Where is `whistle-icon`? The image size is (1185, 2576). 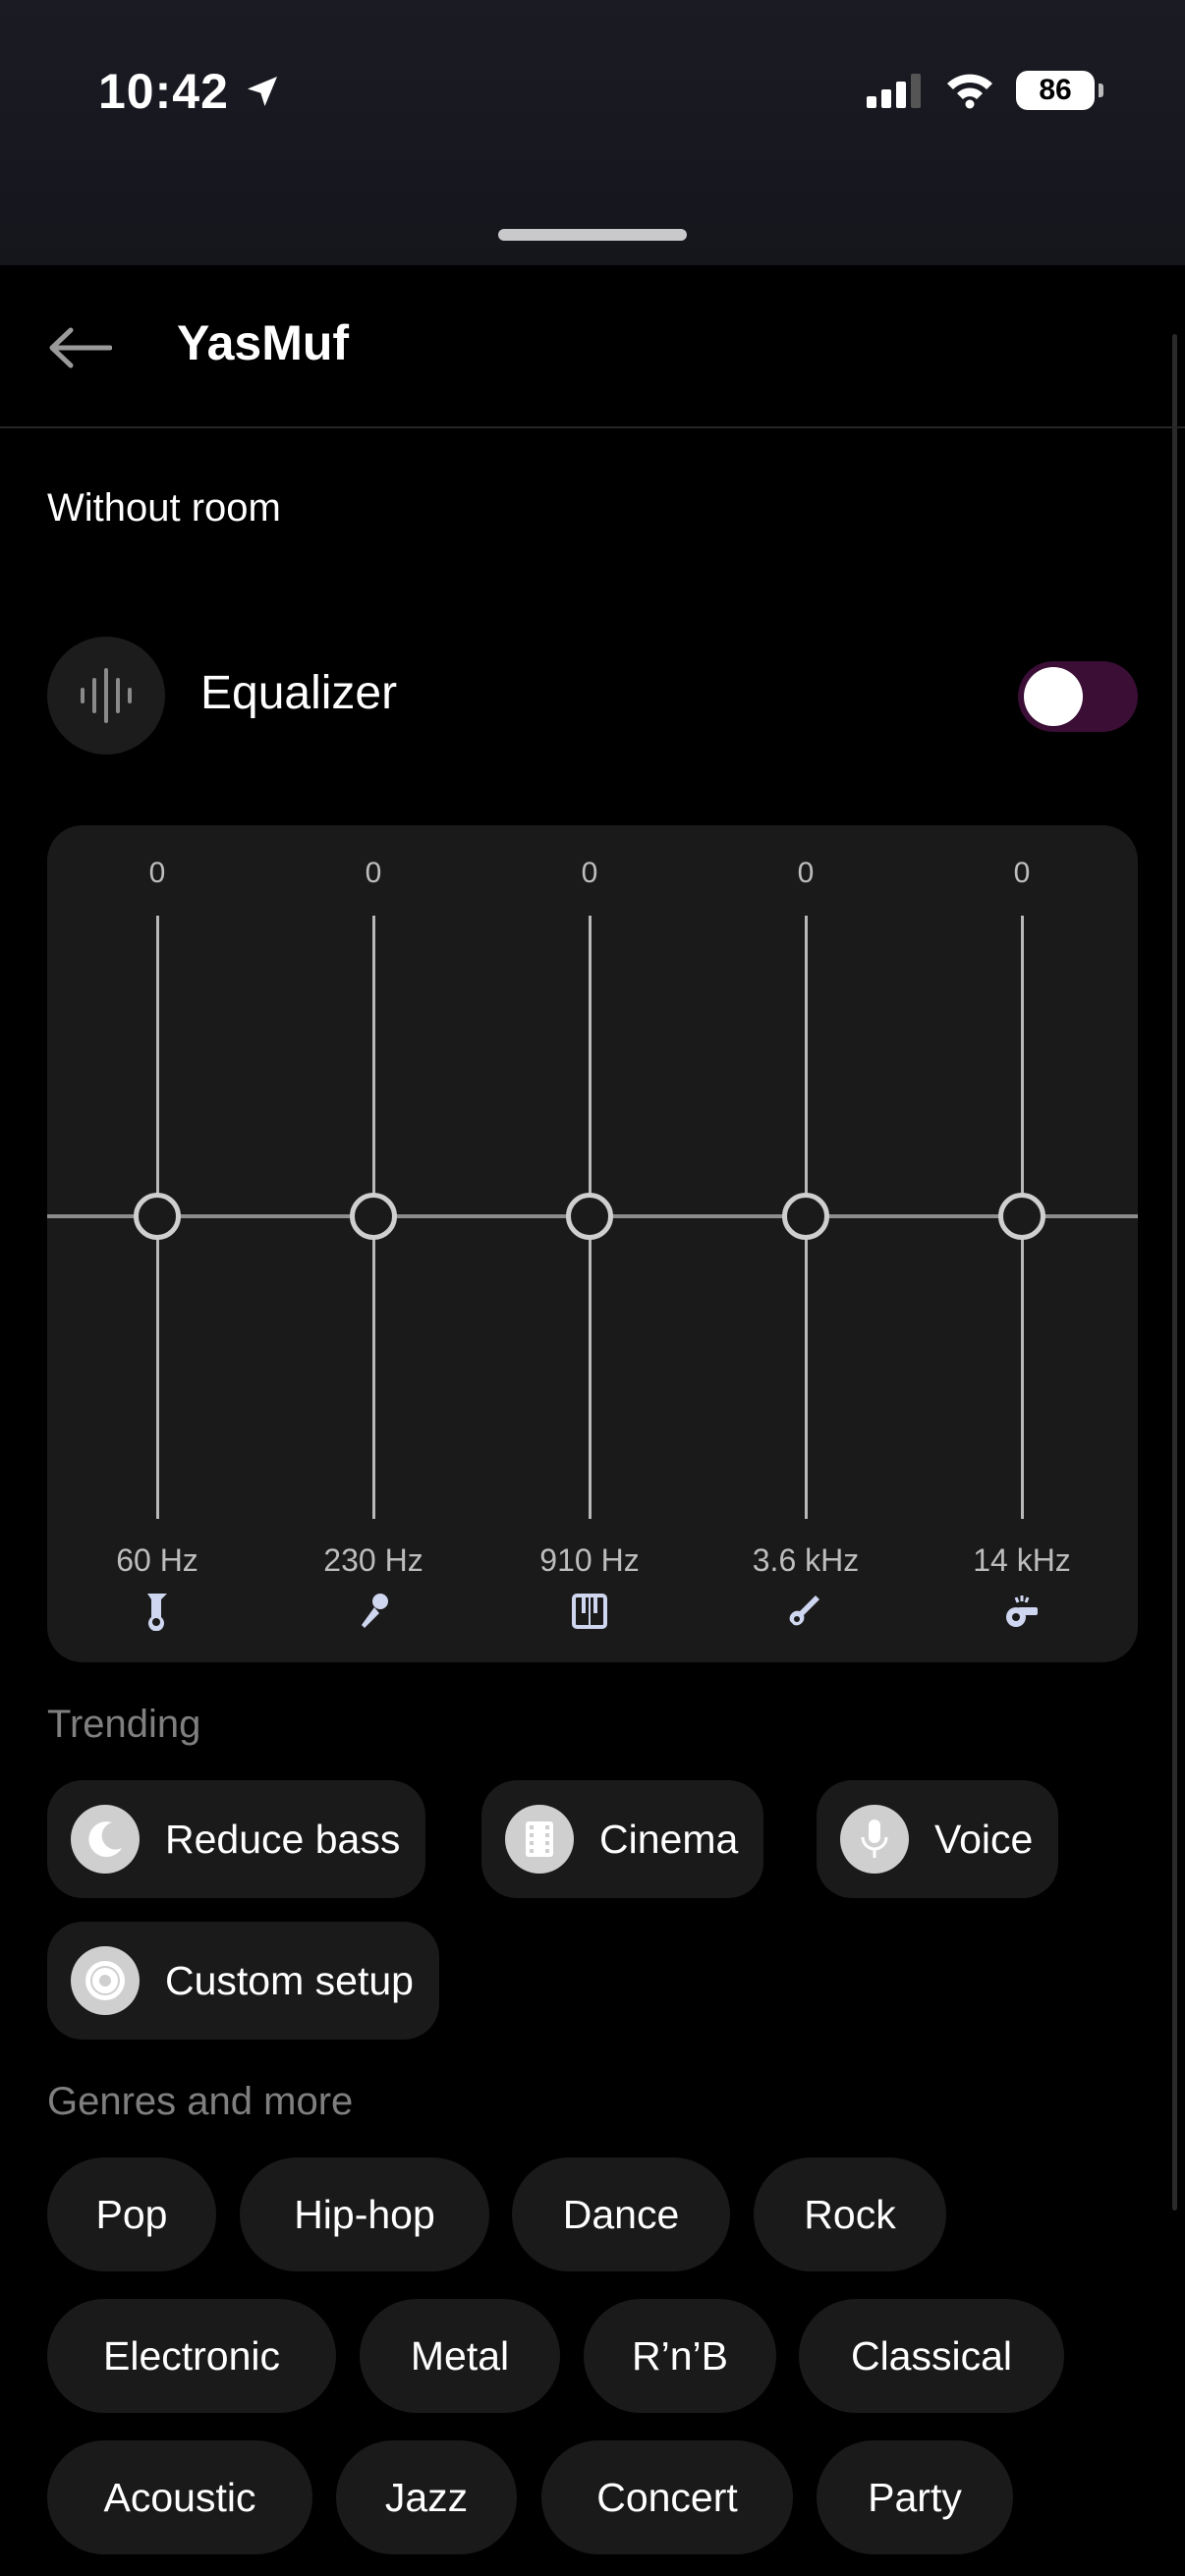
whistle-icon is located at coordinates (1022, 1611).